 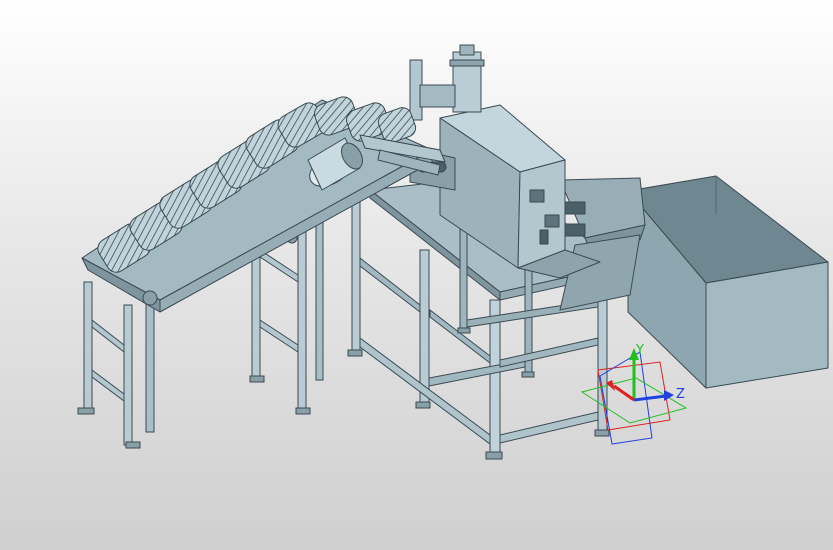 What do you see at coordinates (639, 350) in the screenshot?
I see `y-axis-label: Y` at bounding box center [639, 350].